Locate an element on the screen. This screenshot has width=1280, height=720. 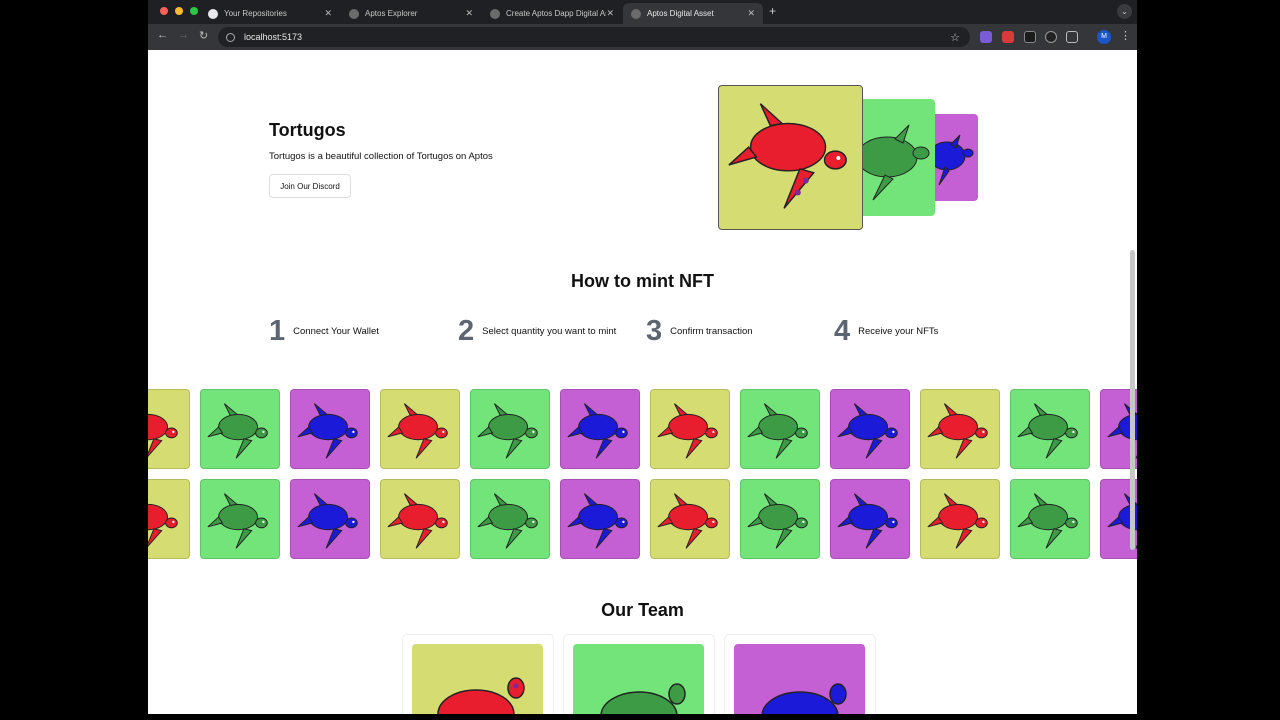
arrow-left-icon: ← is located at coordinates (162, 35).